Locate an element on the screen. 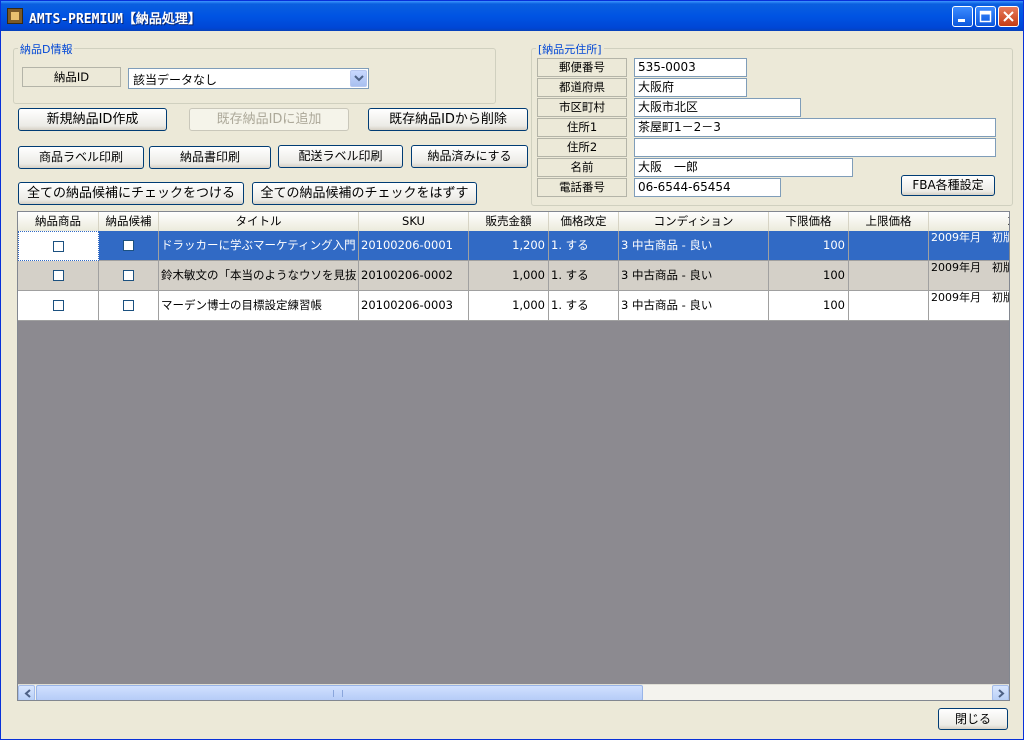  address-group-legend: [納品元住所] is located at coordinates (570, 49).